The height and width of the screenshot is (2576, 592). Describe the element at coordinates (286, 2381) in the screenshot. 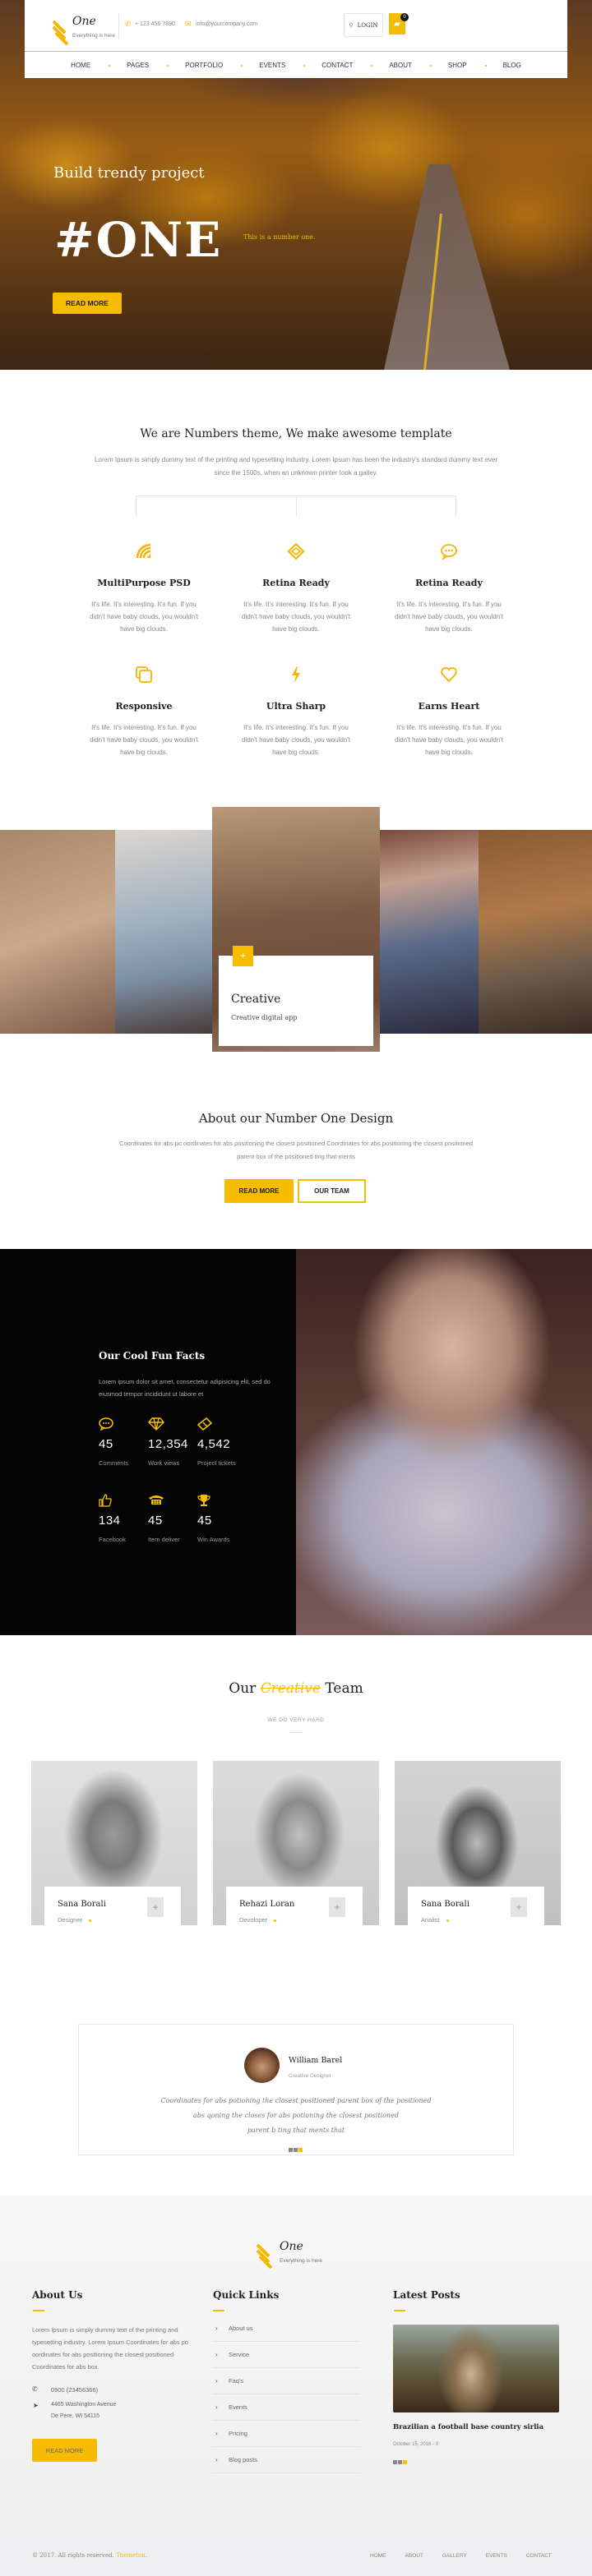

I see `quick-link-faqs: › Faq's` at that location.